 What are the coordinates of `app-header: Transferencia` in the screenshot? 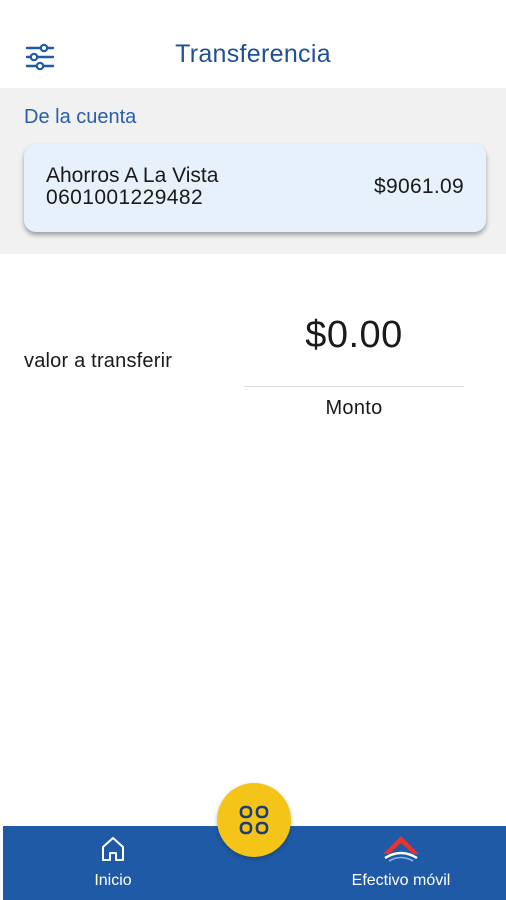 It's located at (253, 44).